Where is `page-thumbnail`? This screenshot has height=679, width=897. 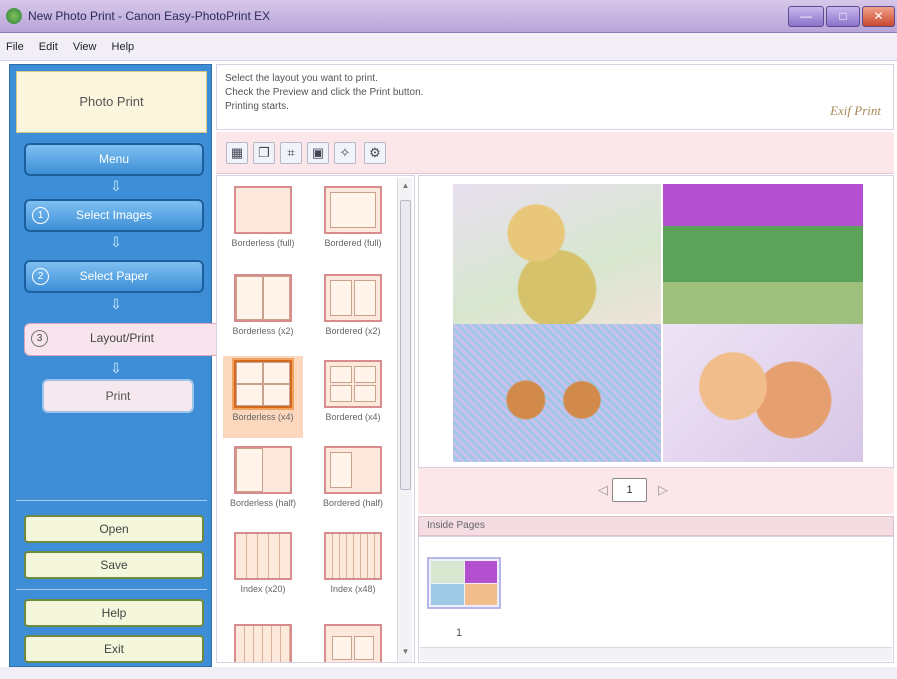 page-thumbnail is located at coordinates (464, 583).